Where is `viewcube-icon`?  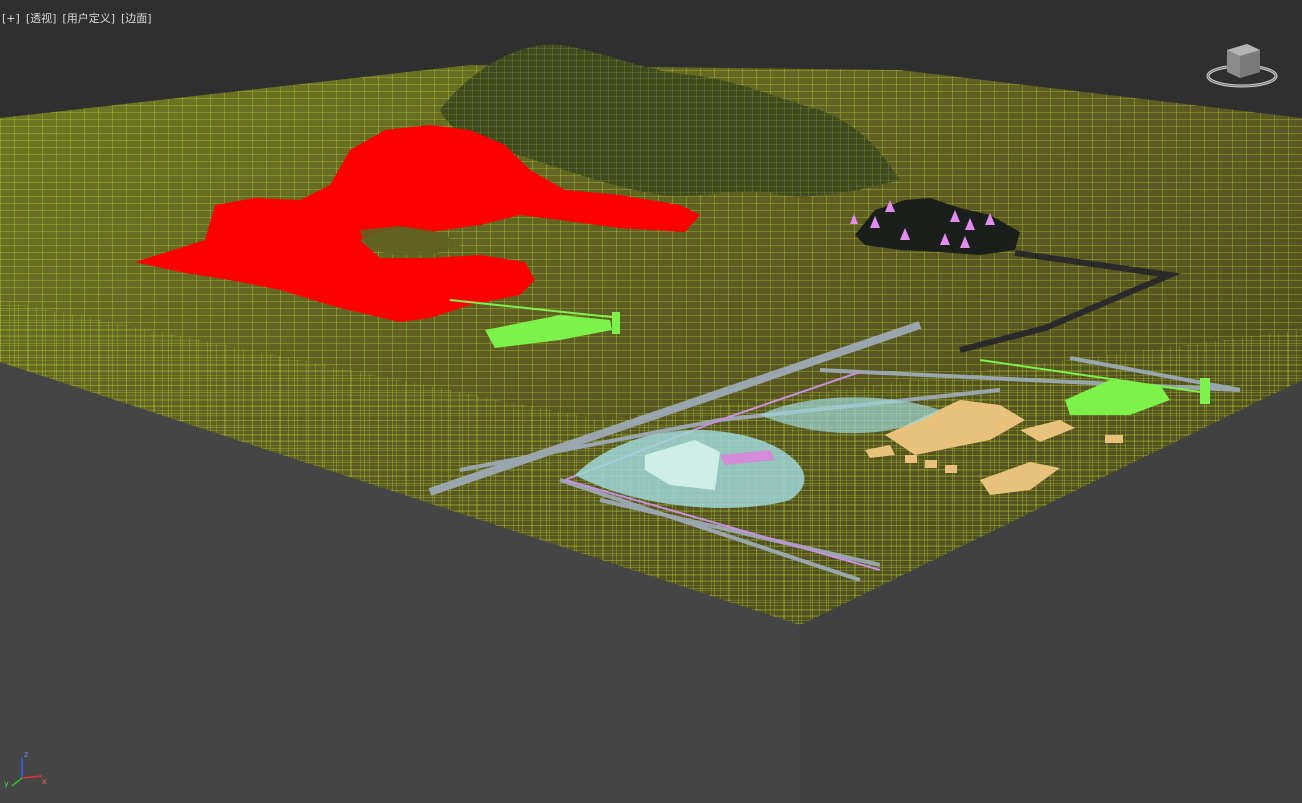
viewcube-icon is located at coordinates (1242, 66).